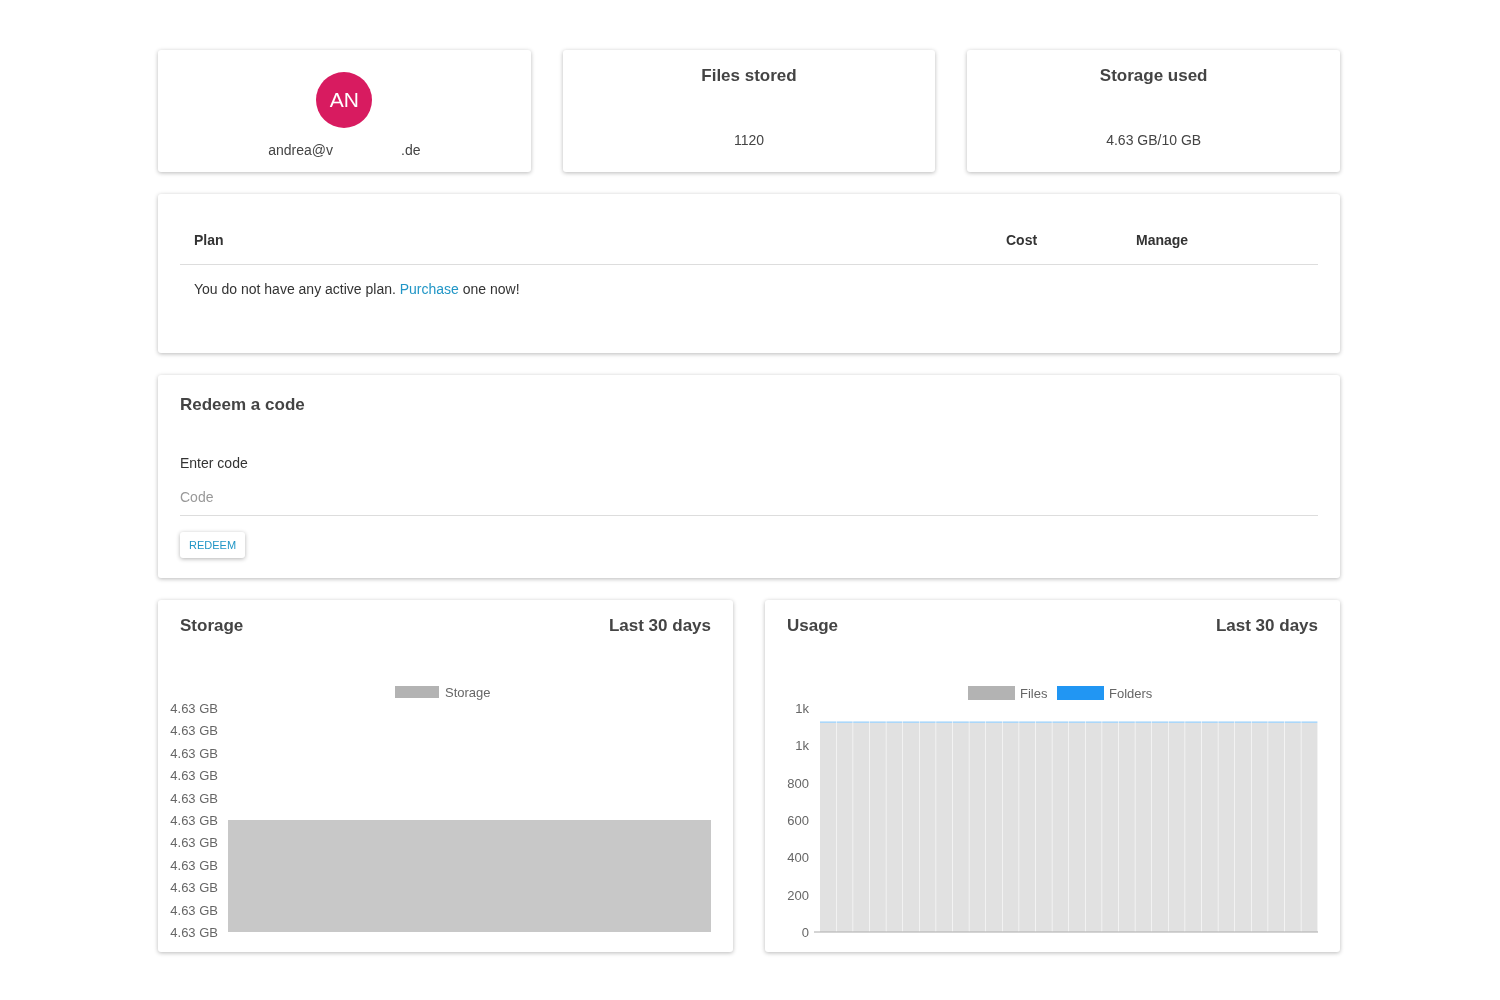 The height and width of the screenshot is (1000, 1500). What do you see at coordinates (209, 240) in the screenshot?
I see `column-header: Plan` at bounding box center [209, 240].